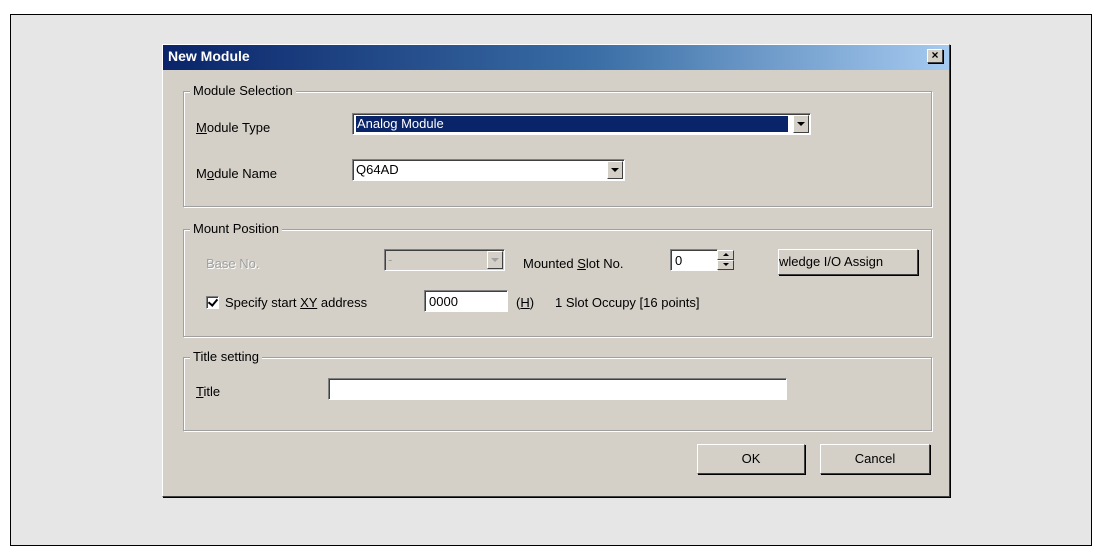 The height and width of the screenshot is (546, 1097). Describe the element at coordinates (573, 263) in the screenshot. I see `mounted-slot-label: Mounted Slot No.` at that location.